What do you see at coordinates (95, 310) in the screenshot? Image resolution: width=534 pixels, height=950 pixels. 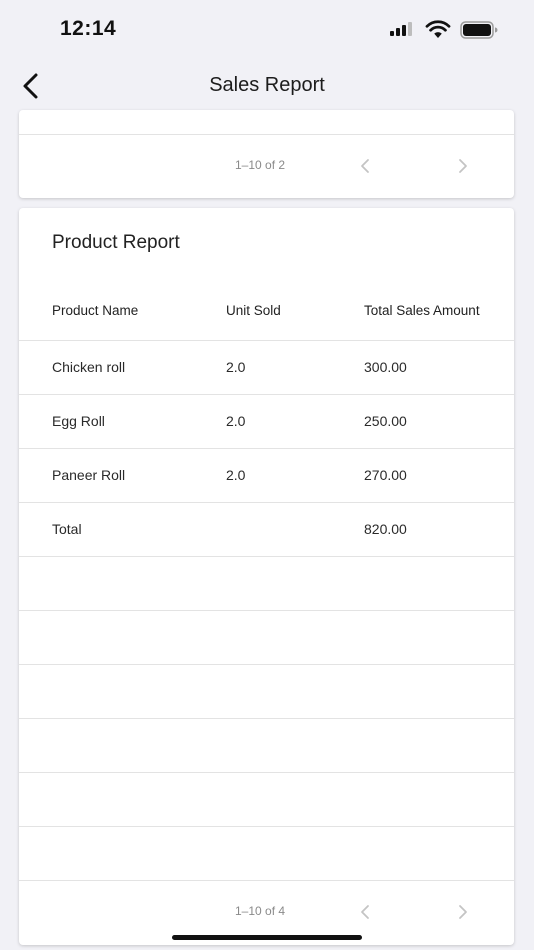 I see `column-header-product-name: Product Name` at bounding box center [95, 310].